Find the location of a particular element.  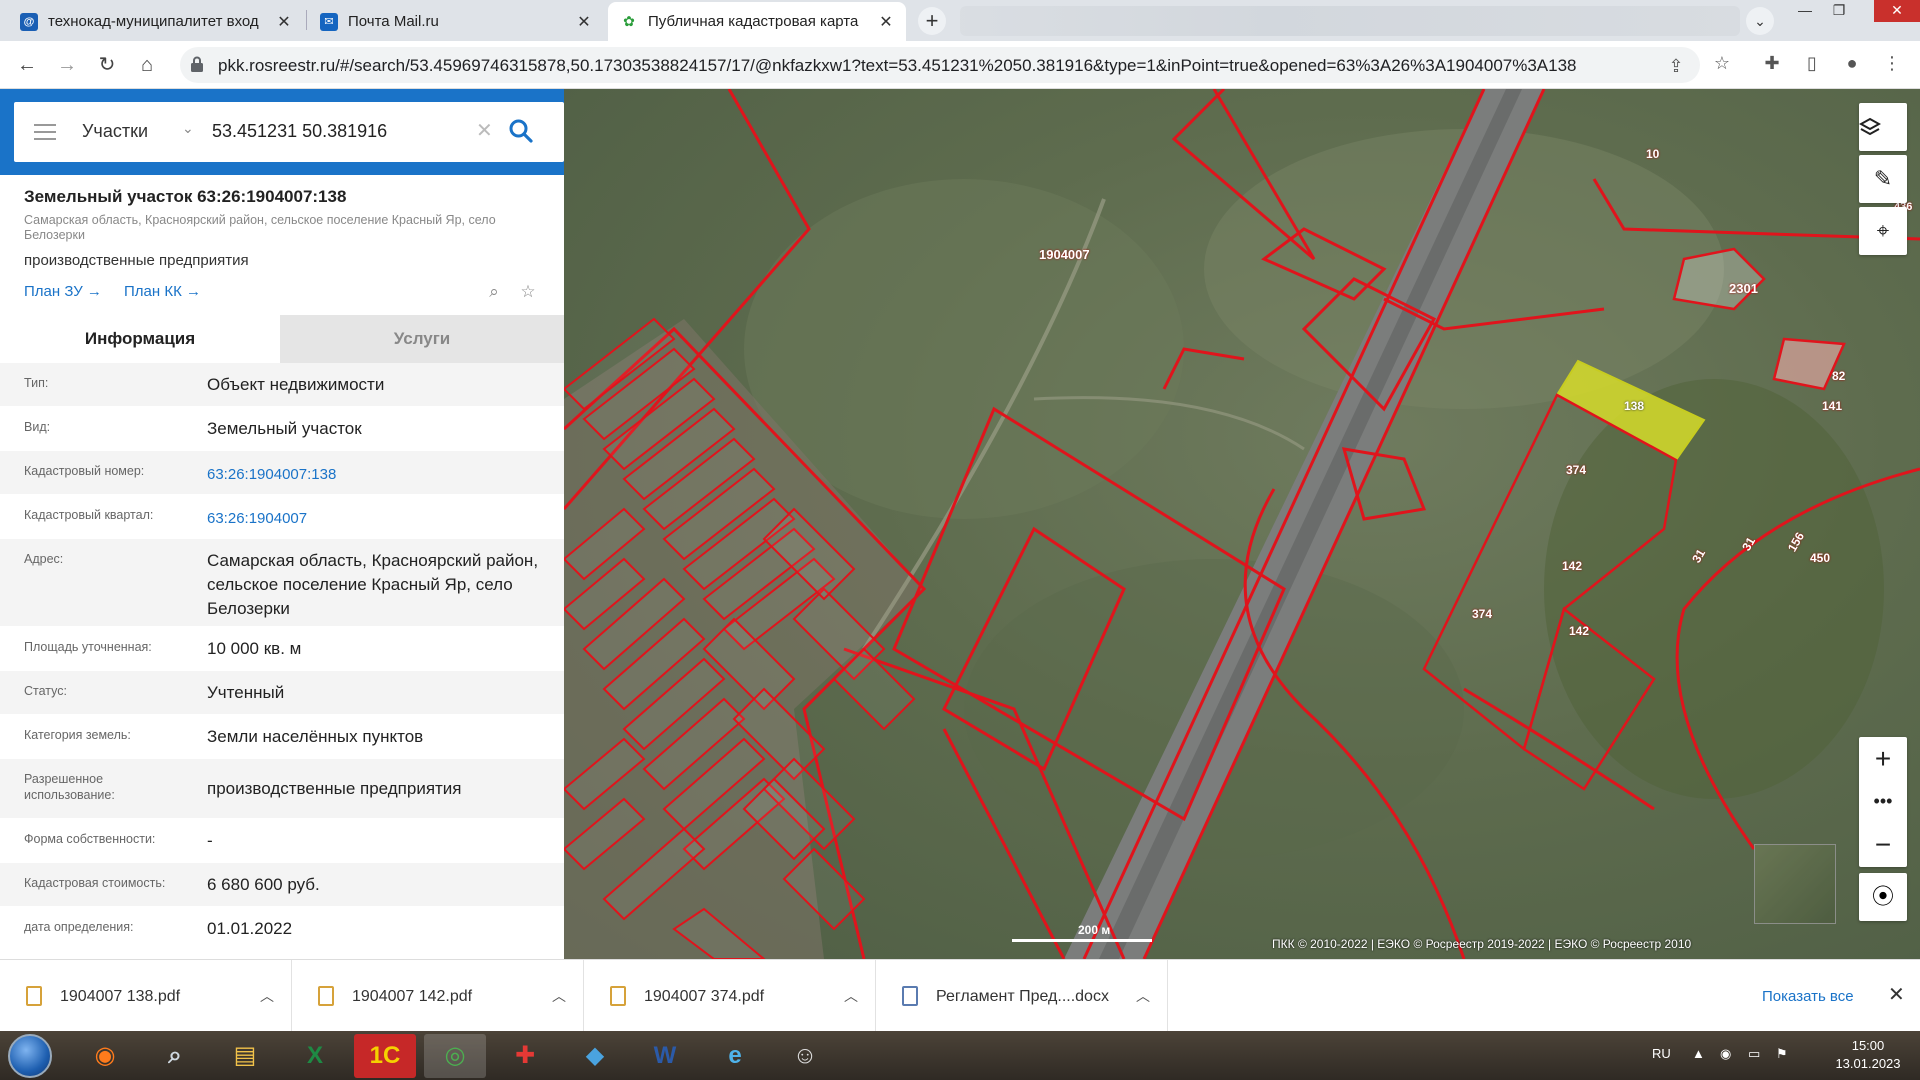

chevron-down-icon: ⌄ is located at coordinates (188, 128).